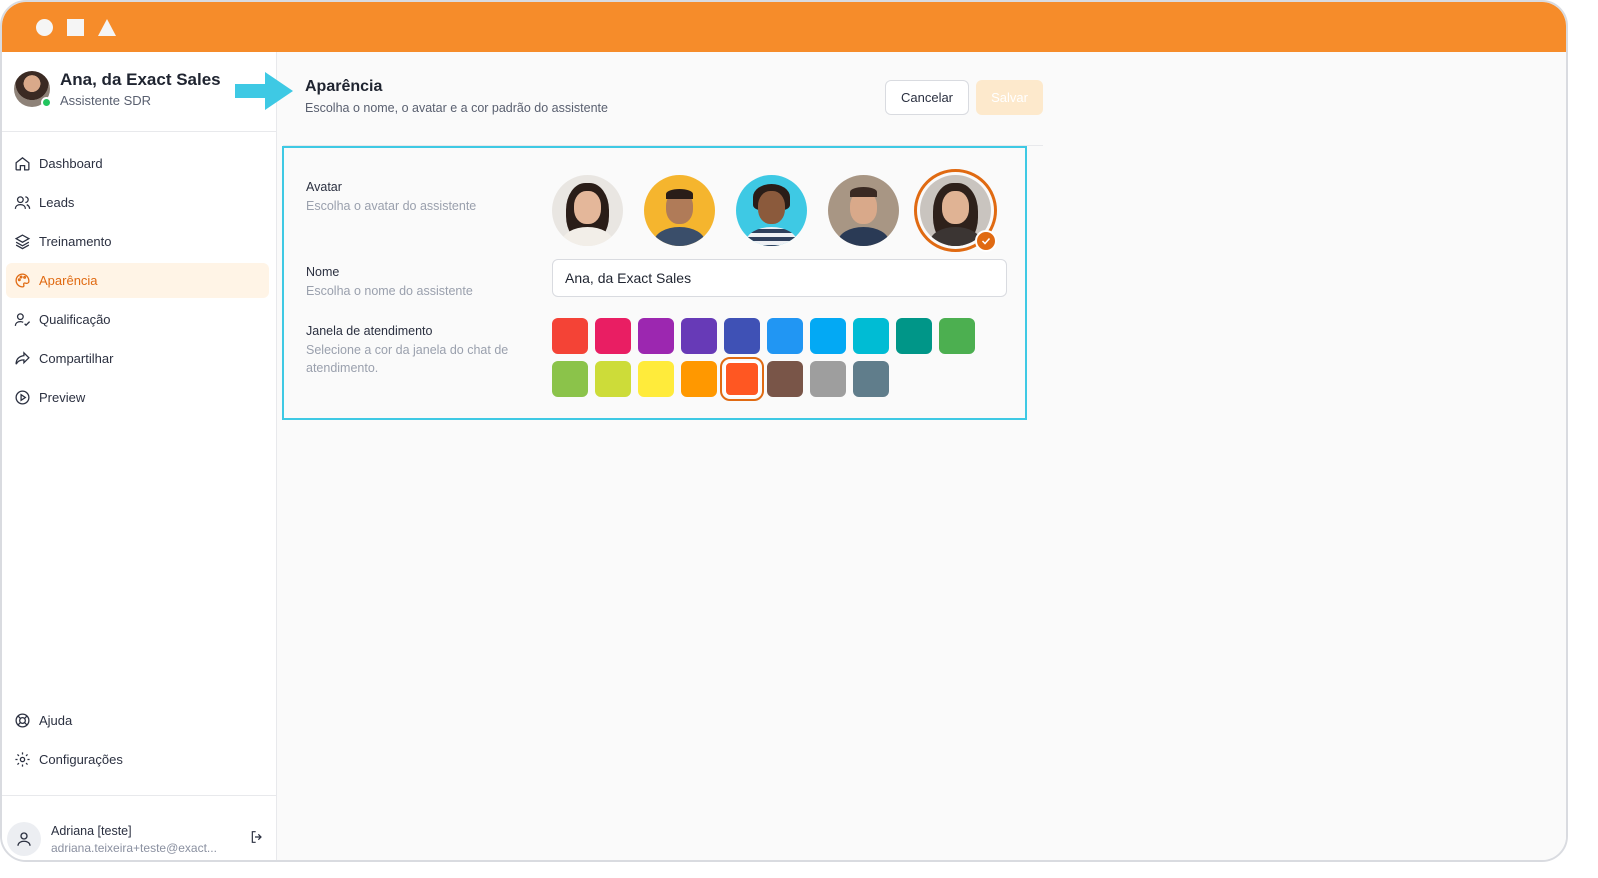 This screenshot has width=1598, height=878. I want to click on avatar-option-selected, so click(955, 210).